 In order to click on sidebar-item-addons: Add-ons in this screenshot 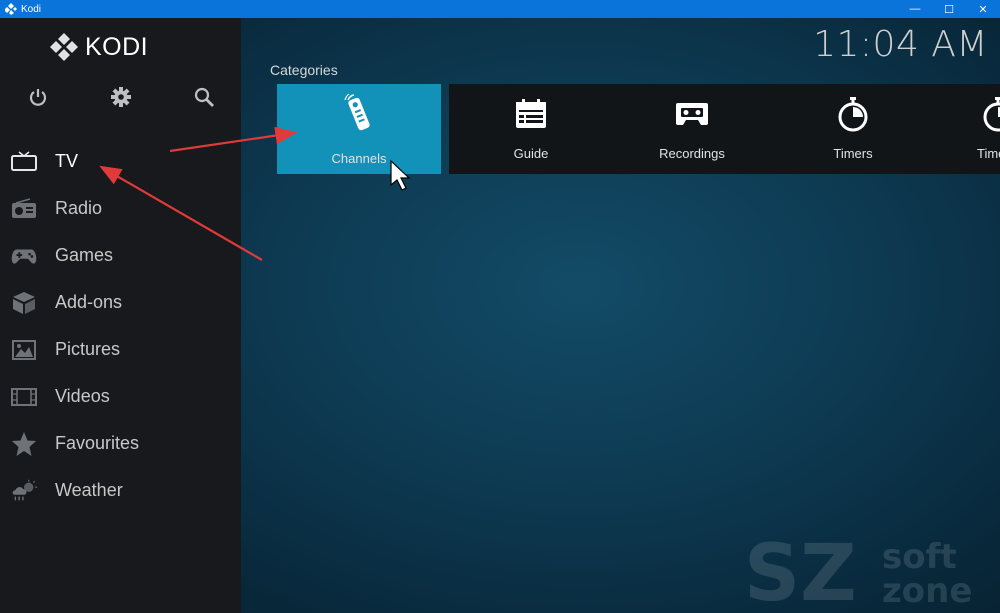, I will do `click(120, 302)`.